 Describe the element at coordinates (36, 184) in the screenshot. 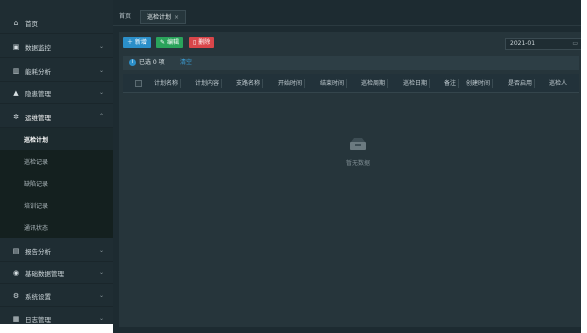

I see `sidebar-subitem-label: 缺陷记录` at that location.